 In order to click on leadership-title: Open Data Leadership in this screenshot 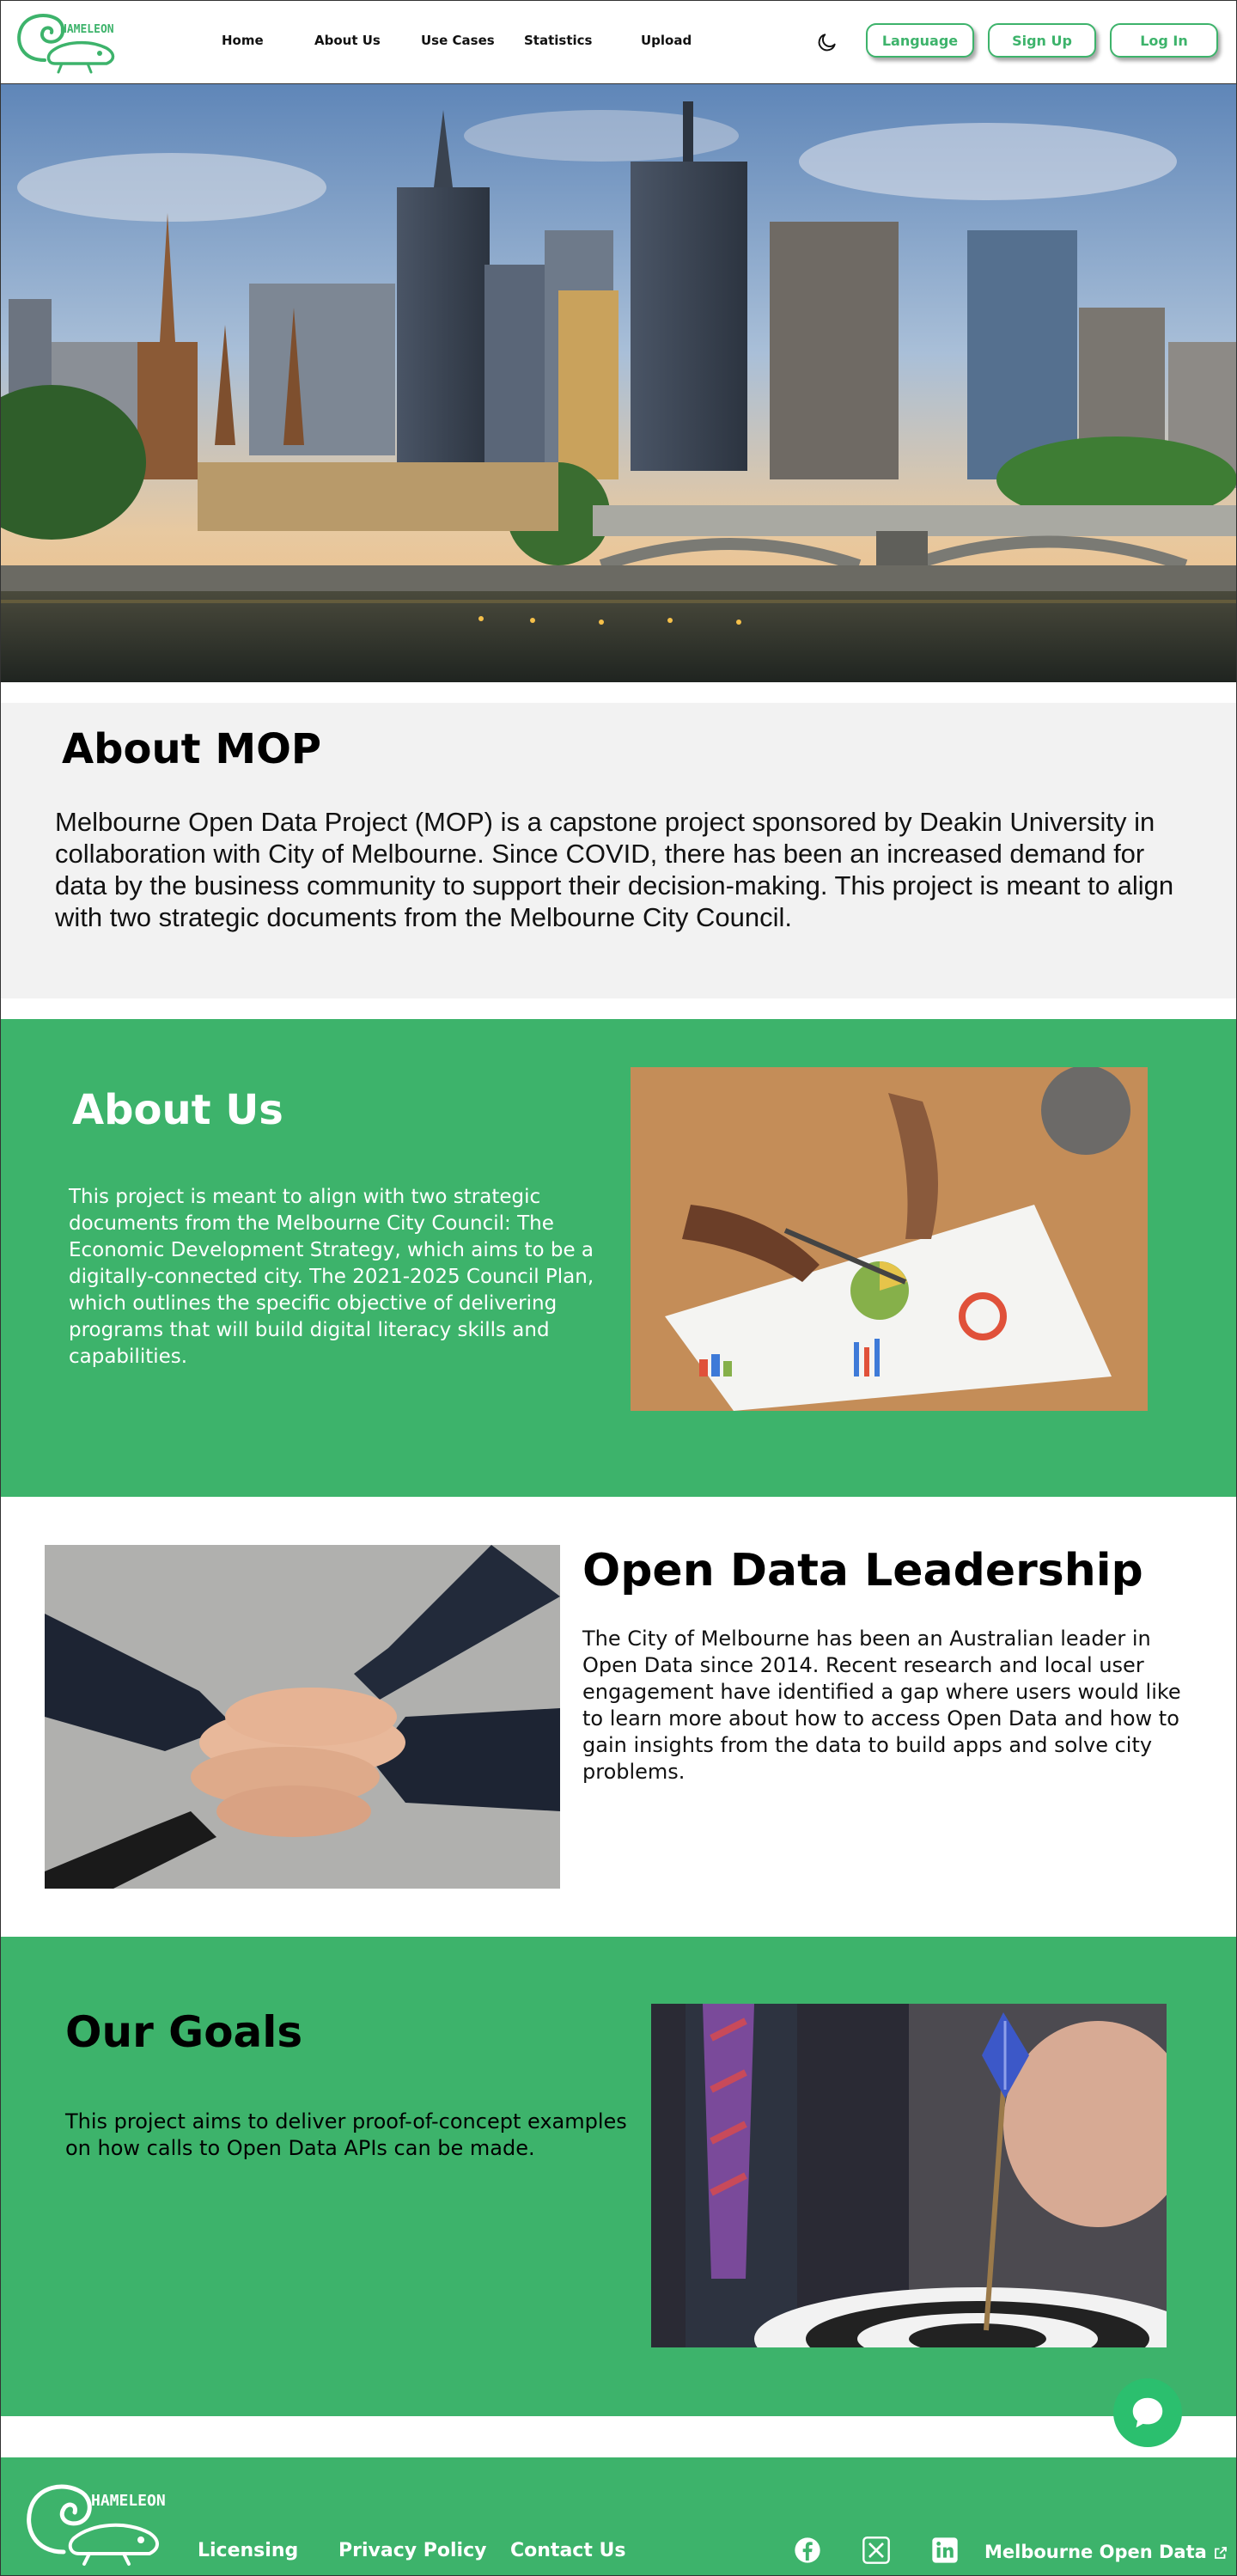, I will do `click(862, 1570)`.